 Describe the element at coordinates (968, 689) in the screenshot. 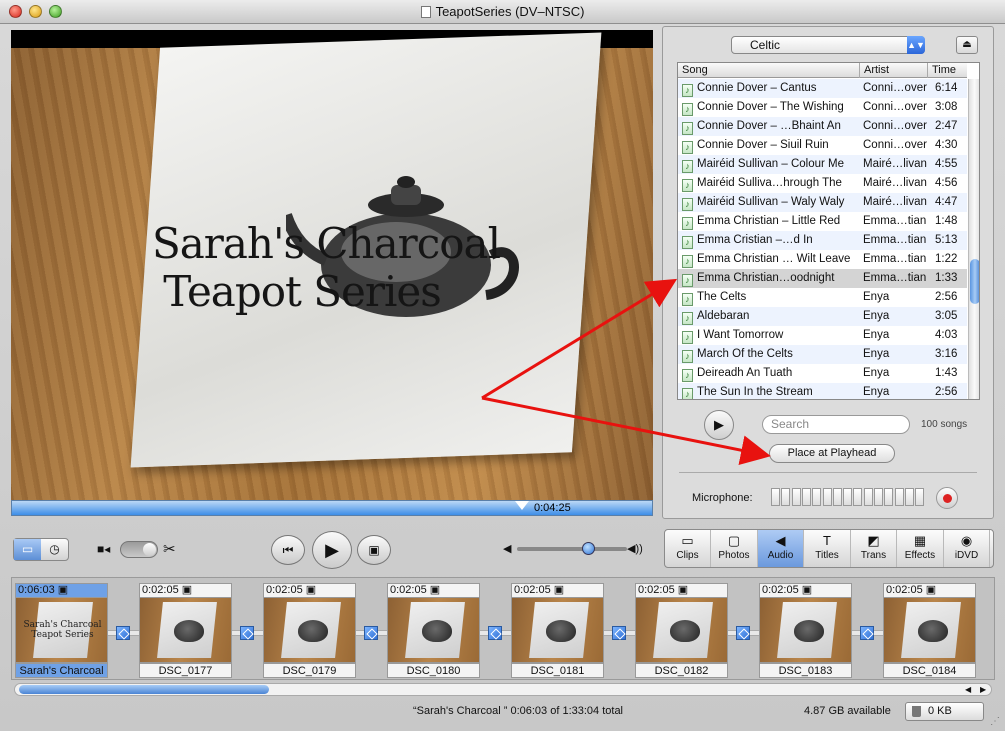

I see `scroll-left-arrow-icon: ◀` at that location.